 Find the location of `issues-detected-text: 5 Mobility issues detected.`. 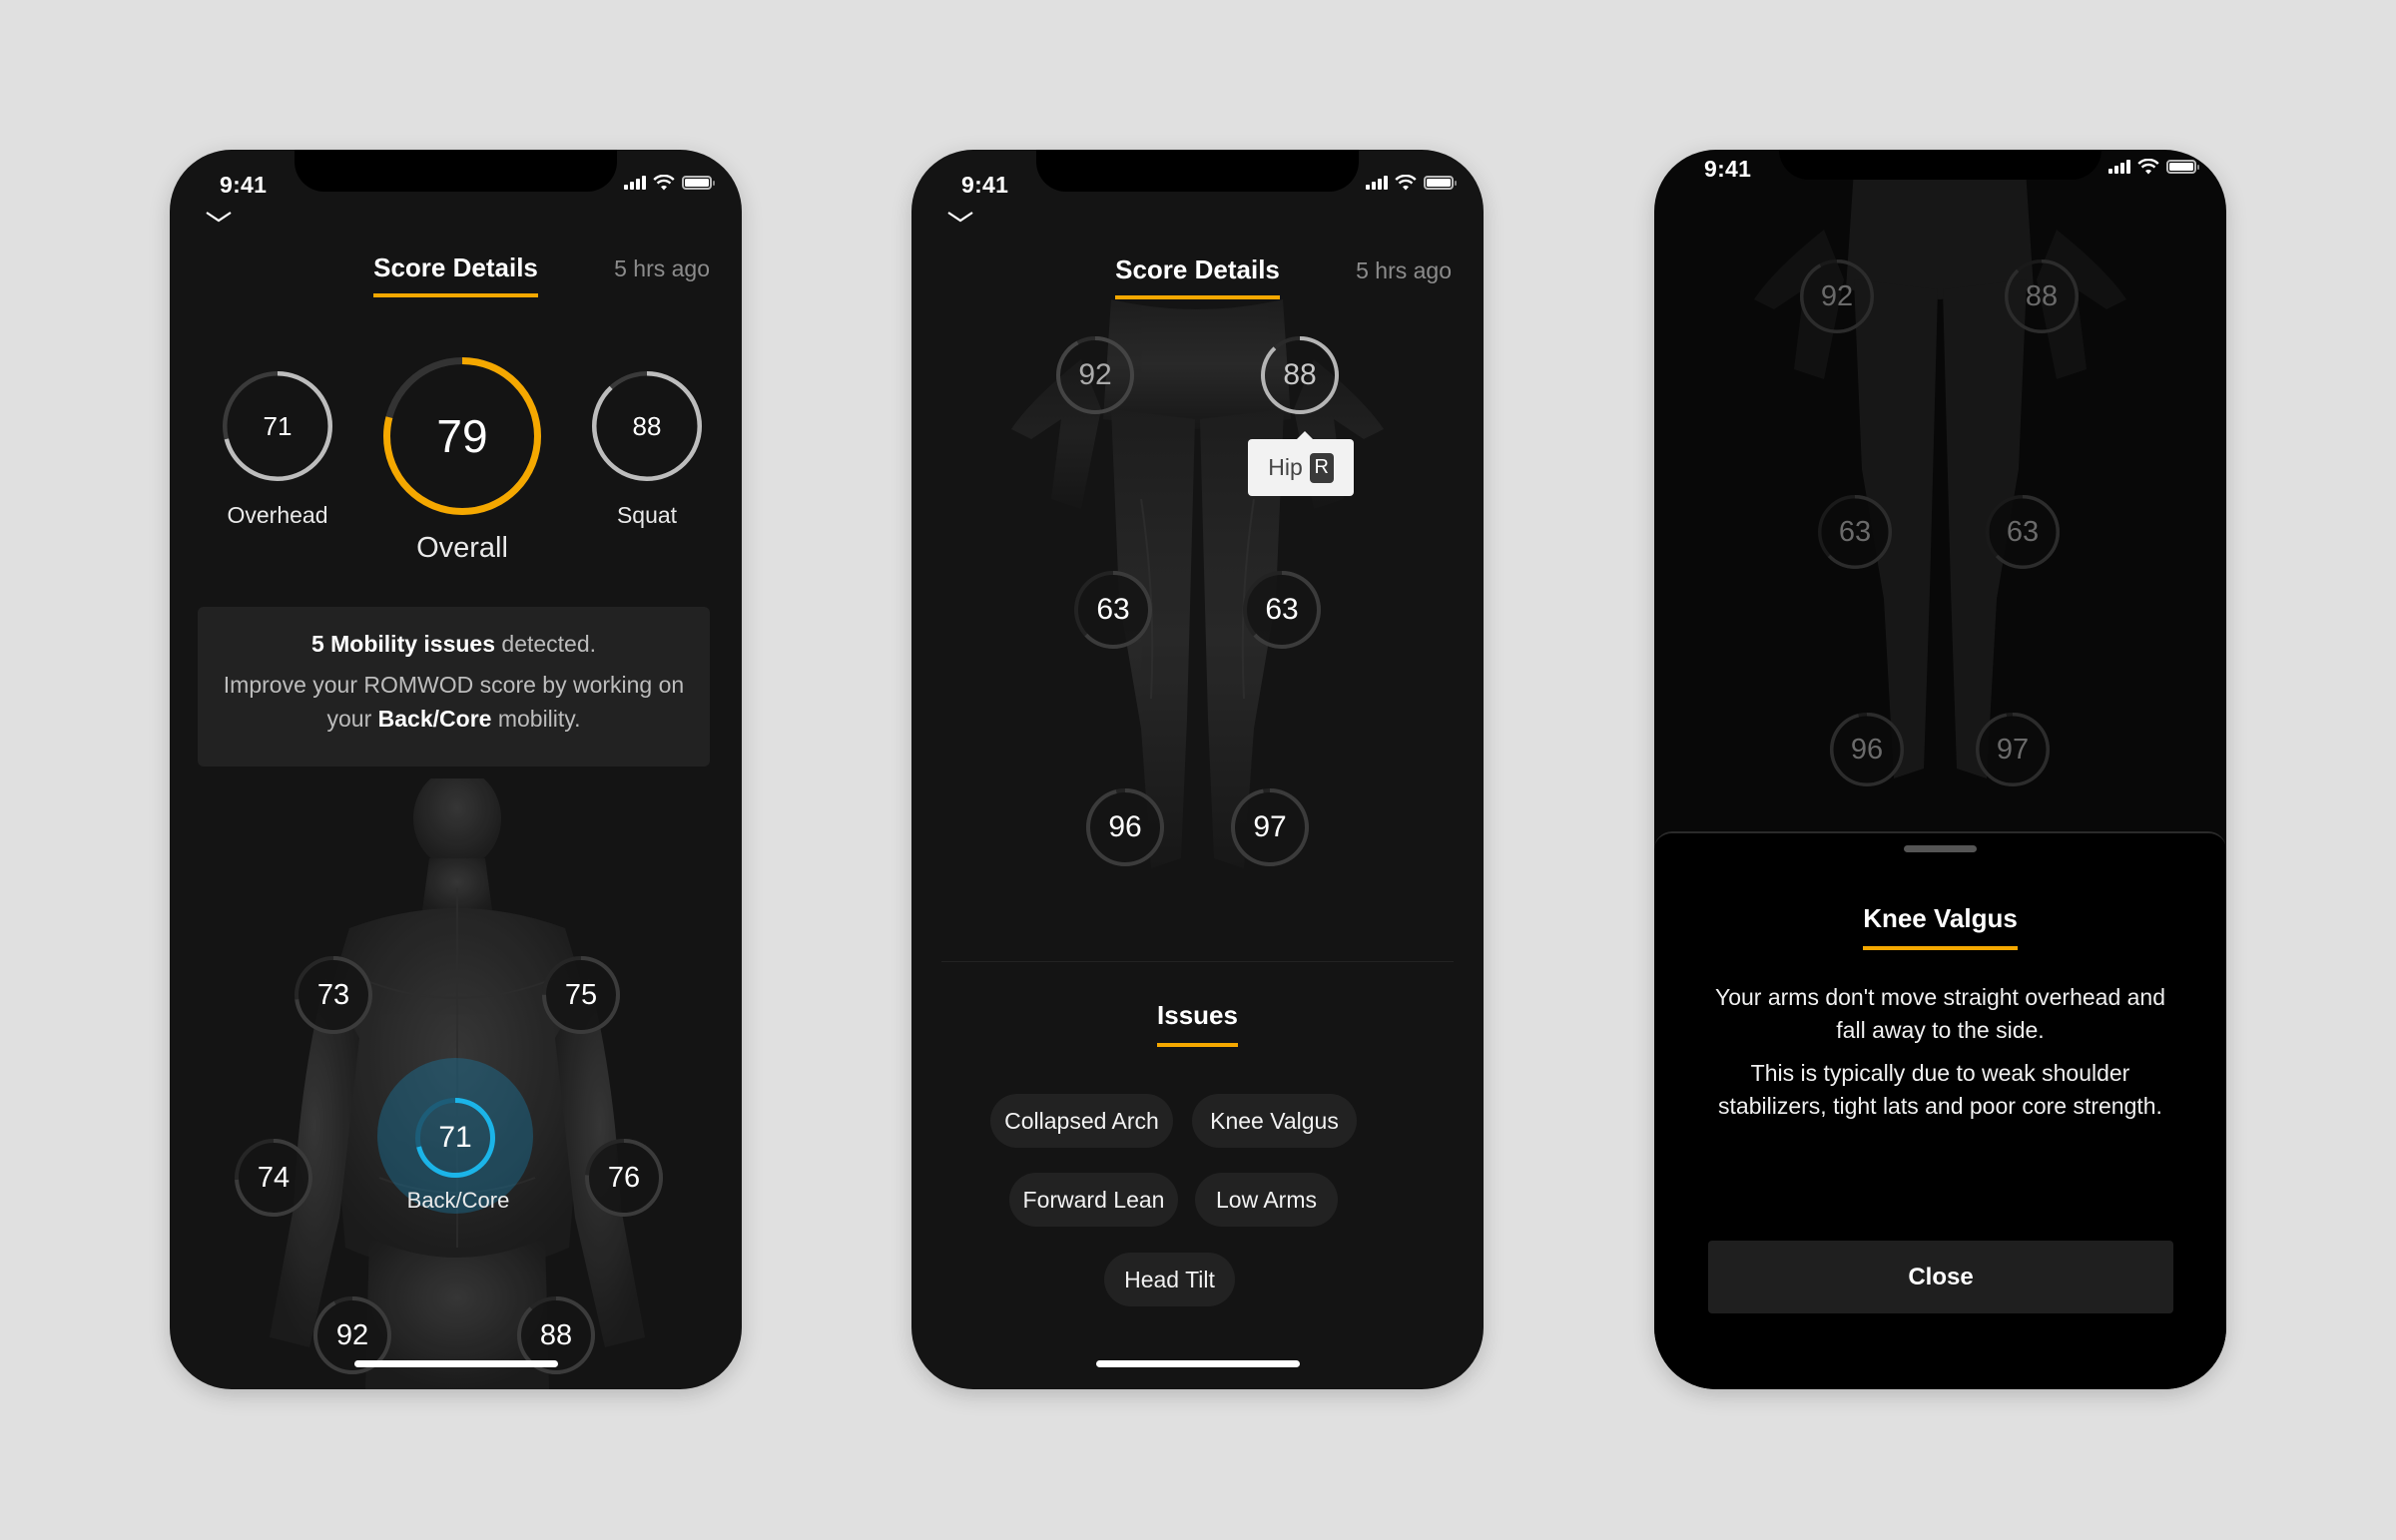

issues-detected-text: 5 Mobility issues detected. is located at coordinates (453, 644).